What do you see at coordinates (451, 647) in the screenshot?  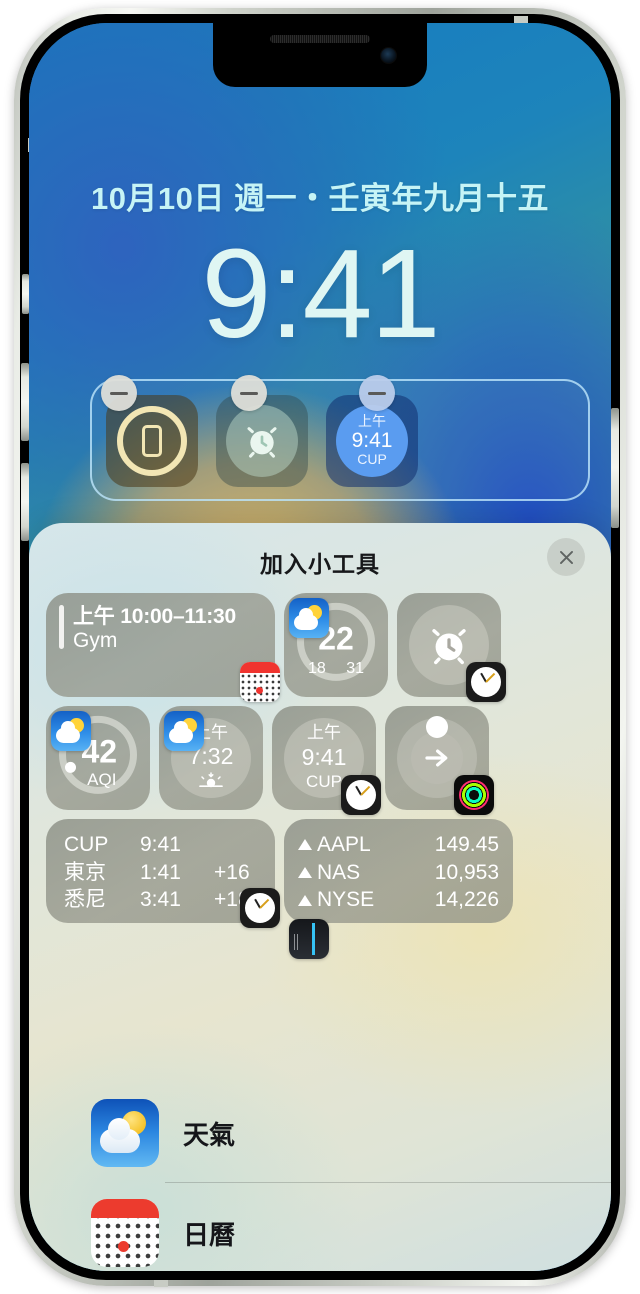 I see `widget-option-alarm` at bounding box center [451, 647].